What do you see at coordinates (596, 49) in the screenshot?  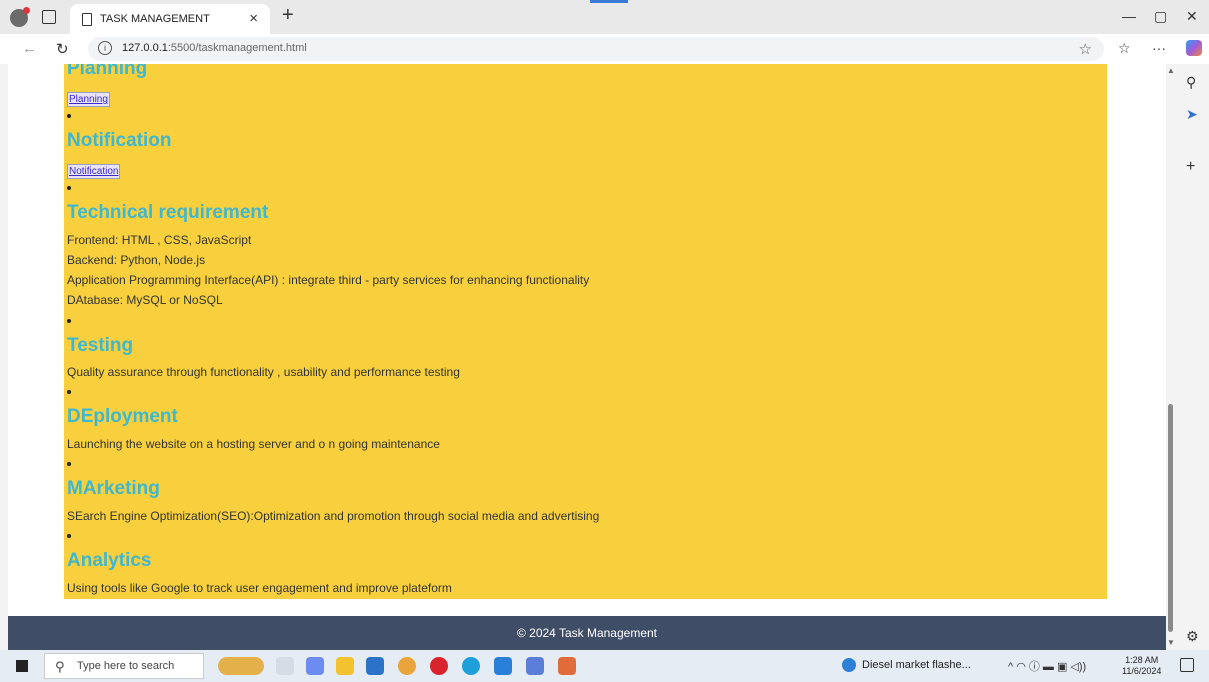 I see `address-bar: i 127.0.0.1:5500/taskmanagement.html ☆` at bounding box center [596, 49].